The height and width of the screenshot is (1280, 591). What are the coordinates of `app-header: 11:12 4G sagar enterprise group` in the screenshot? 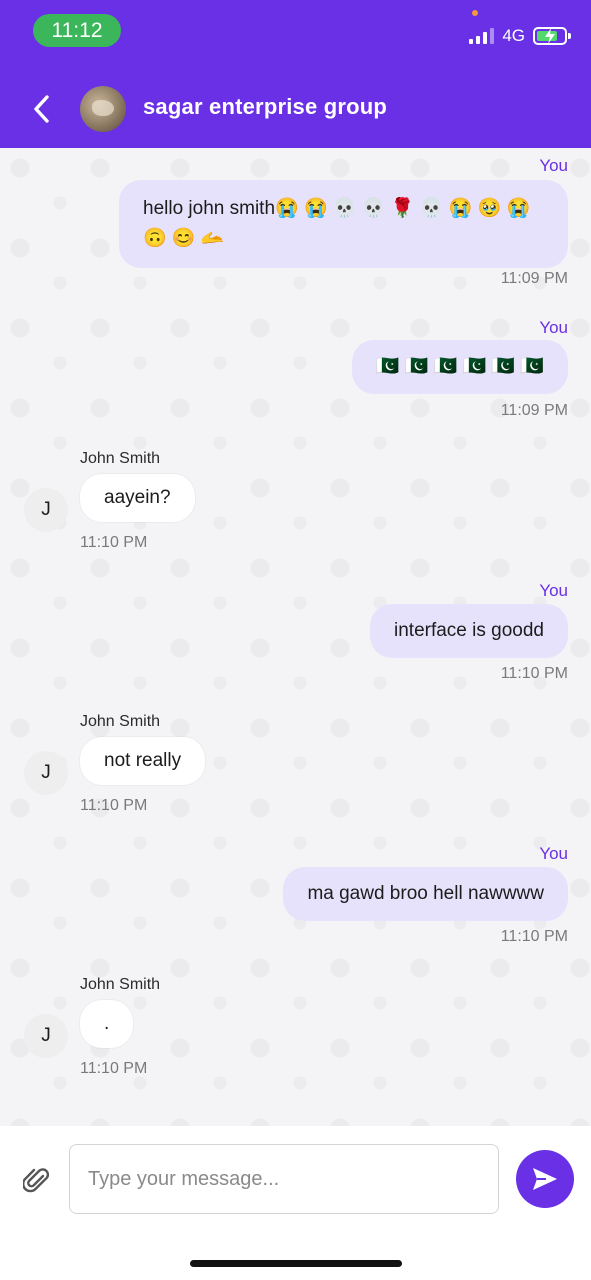 It's located at (295, 74).